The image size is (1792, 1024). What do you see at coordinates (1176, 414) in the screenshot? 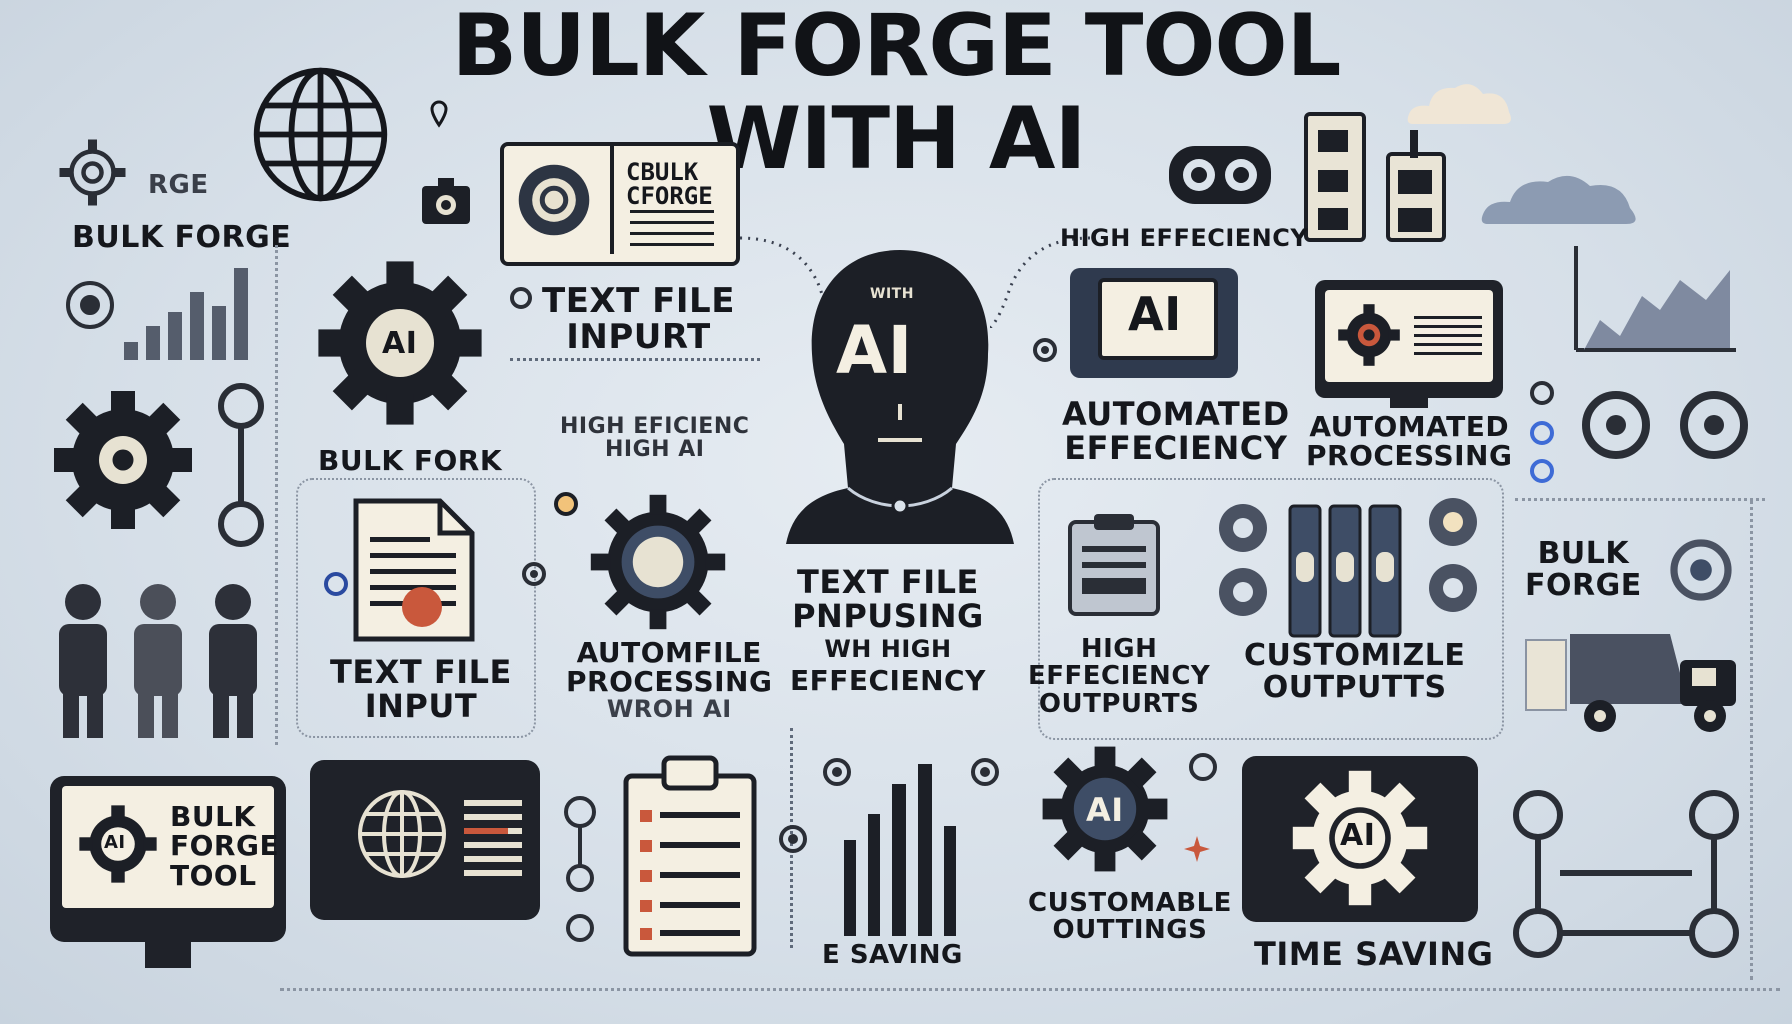
I see `automated-effeciency-line-1: AUTOMATED` at bounding box center [1176, 414].